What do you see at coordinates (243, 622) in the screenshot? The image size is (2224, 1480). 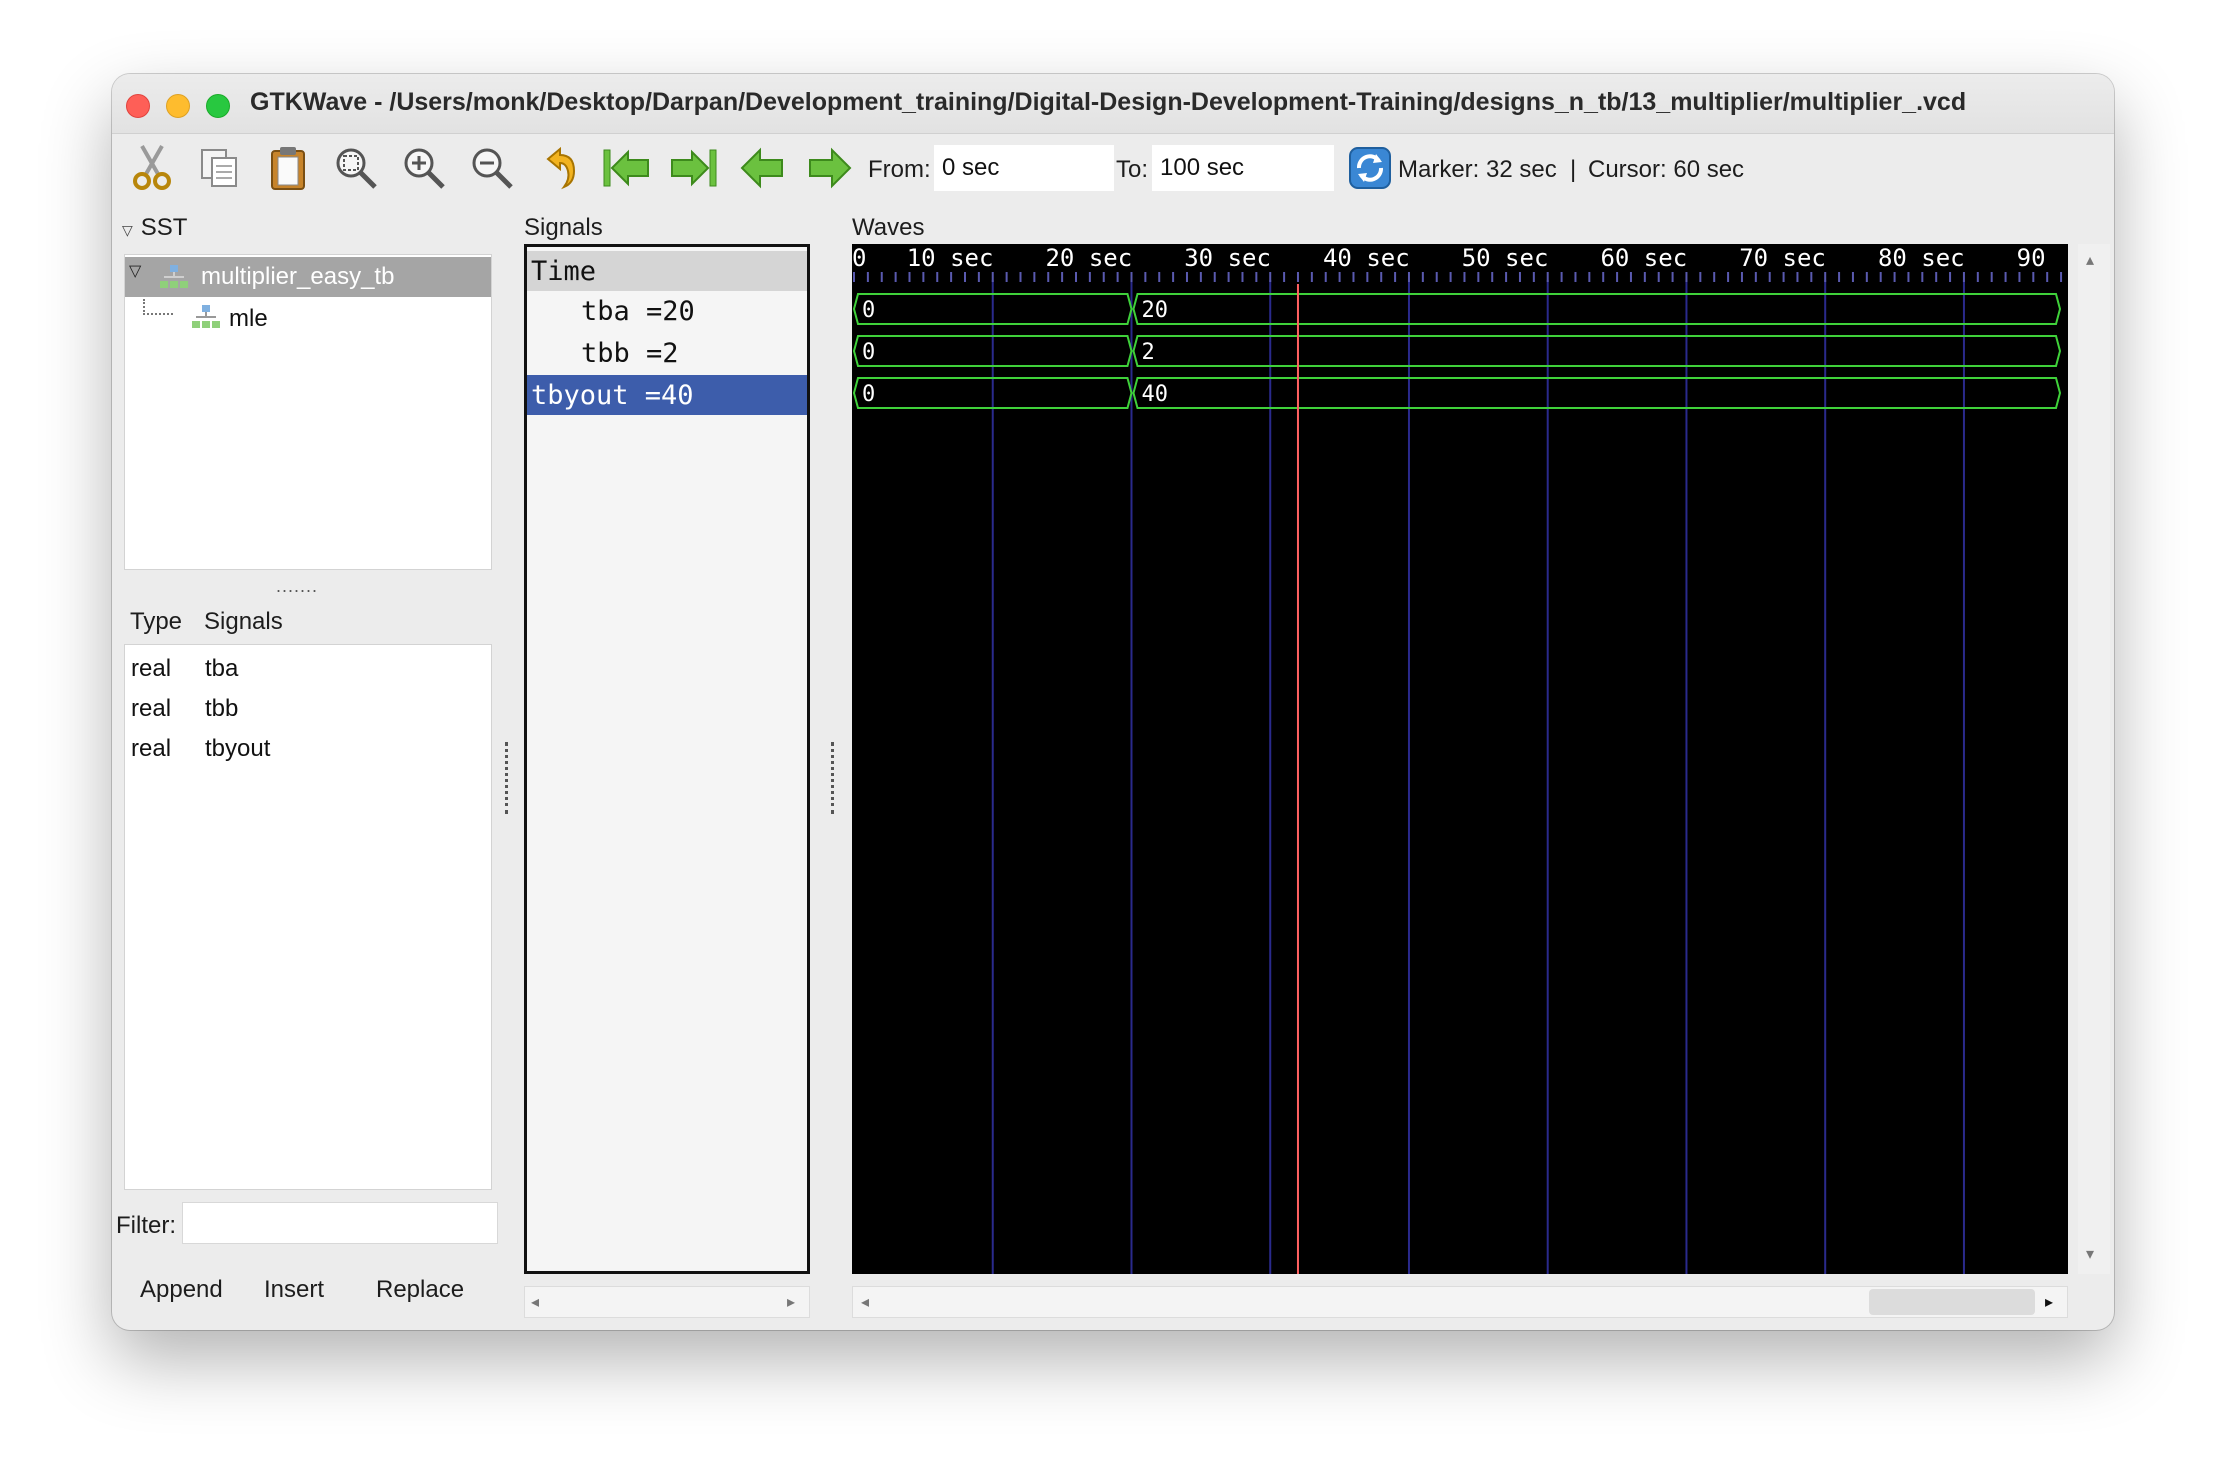 I see `signals-column-header: Signals` at bounding box center [243, 622].